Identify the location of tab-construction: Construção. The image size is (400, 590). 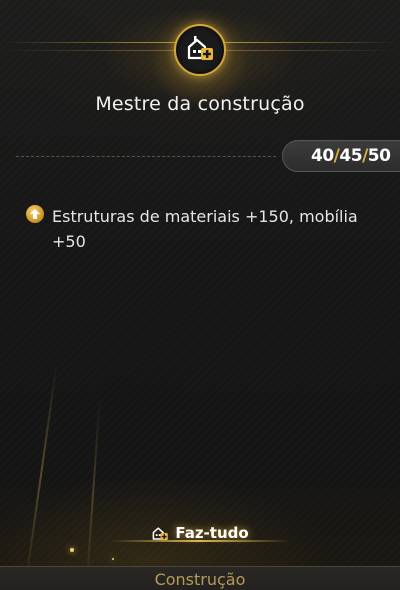
(200, 578).